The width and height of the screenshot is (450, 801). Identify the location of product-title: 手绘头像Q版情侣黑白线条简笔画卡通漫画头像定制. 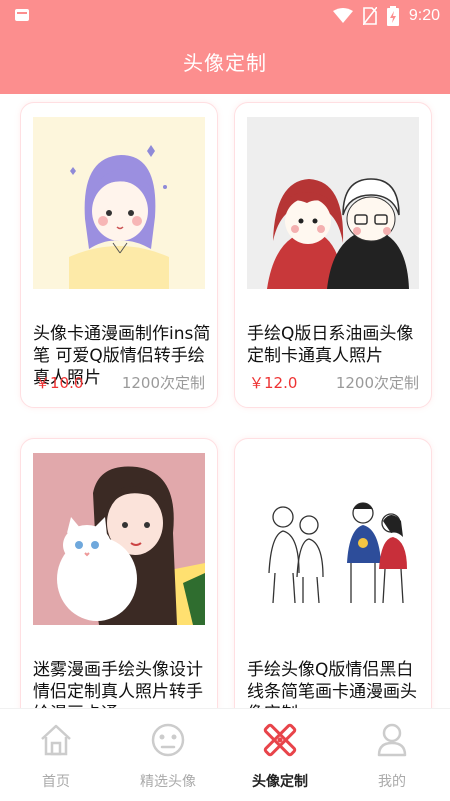
(332, 684).